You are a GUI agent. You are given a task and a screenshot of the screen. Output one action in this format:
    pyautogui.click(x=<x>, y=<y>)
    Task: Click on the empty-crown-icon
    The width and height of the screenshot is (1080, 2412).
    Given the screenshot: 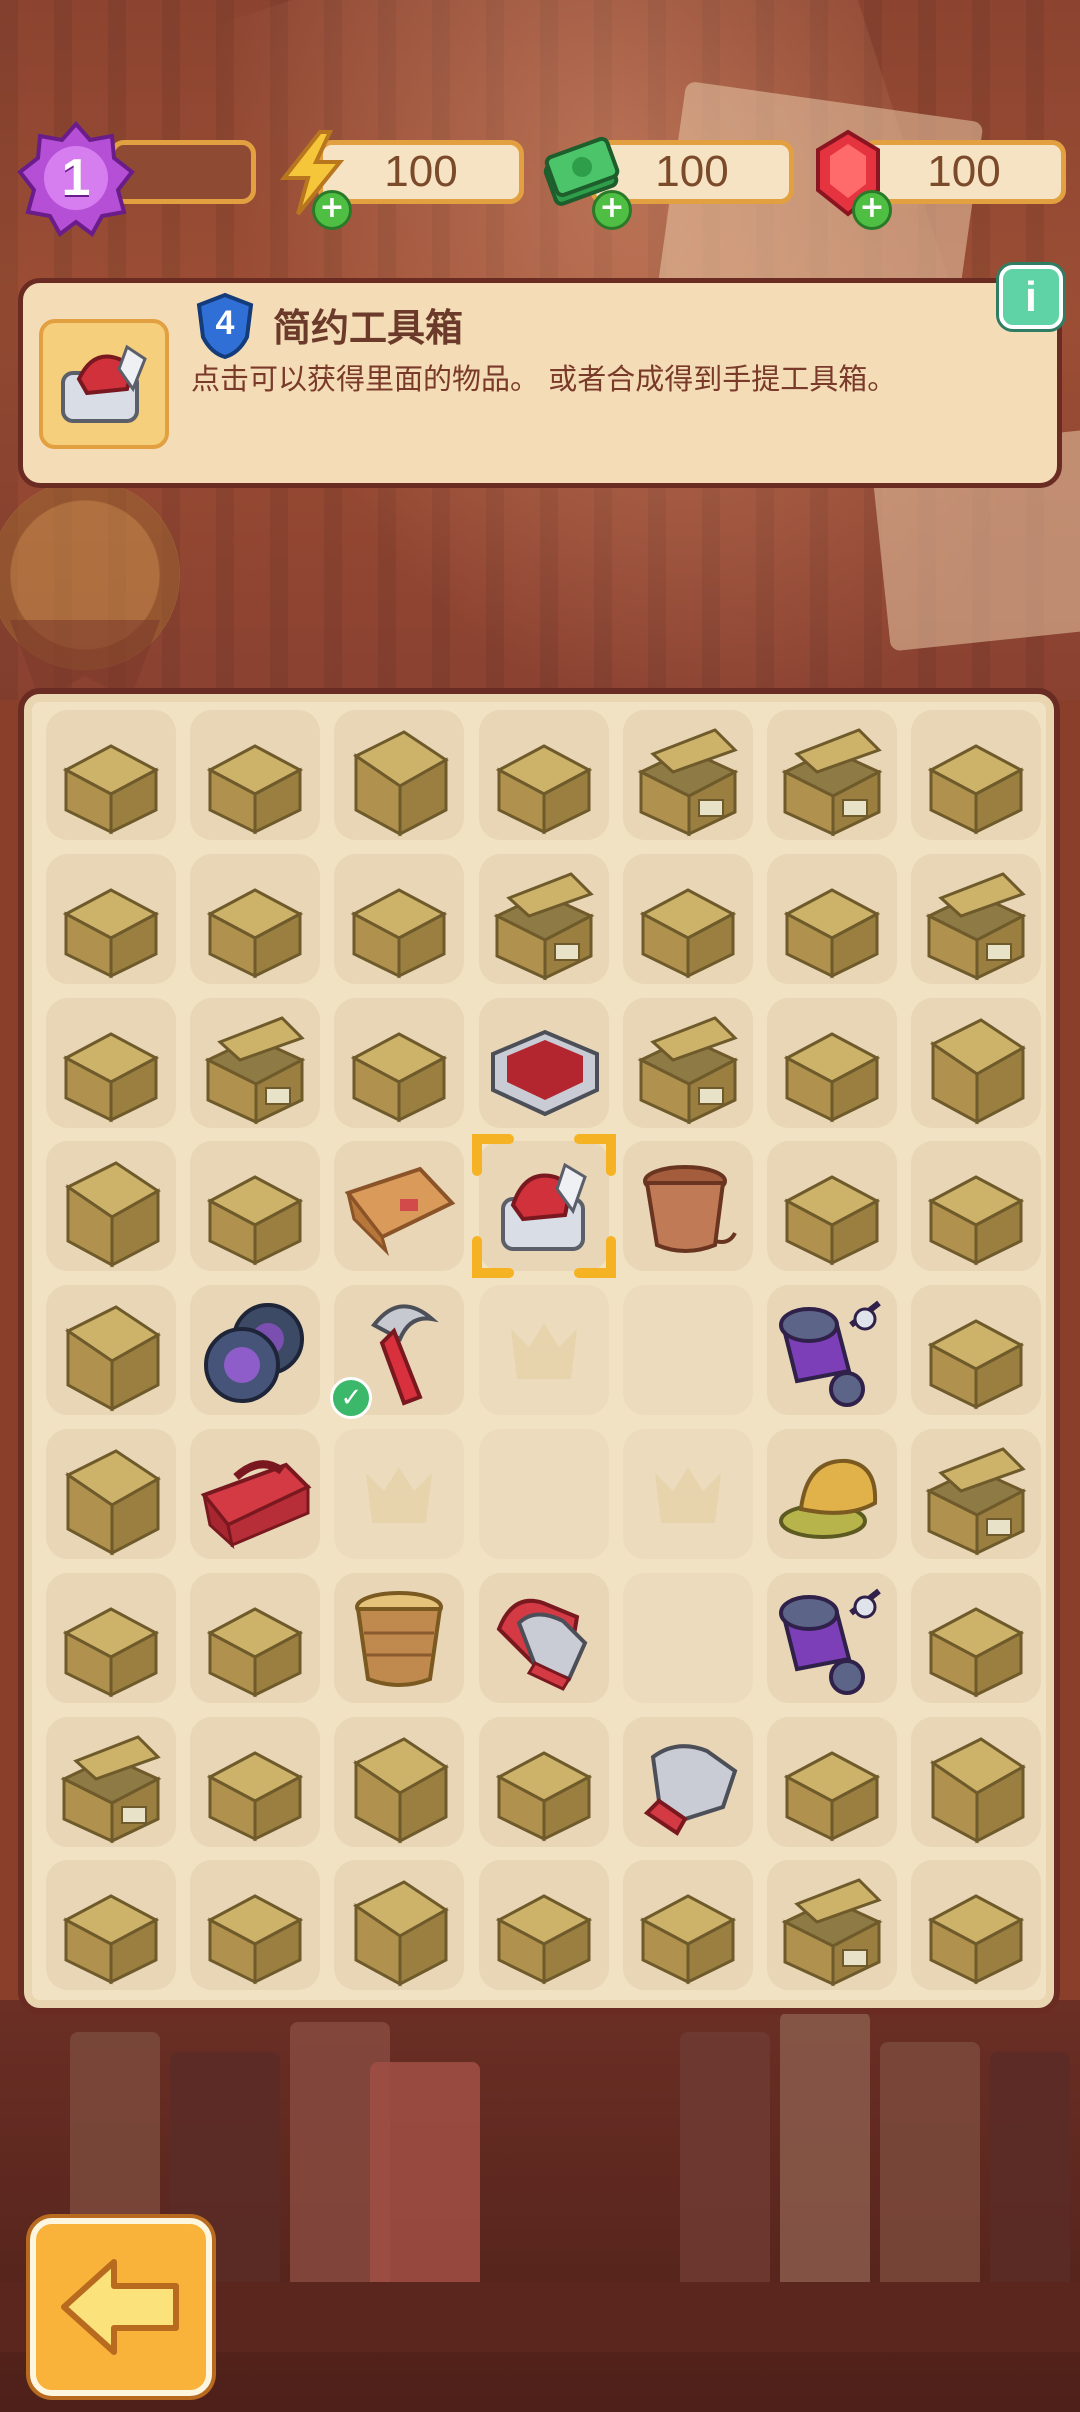 What is the action you would take?
    pyautogui.click(x=687, y=1495)
    